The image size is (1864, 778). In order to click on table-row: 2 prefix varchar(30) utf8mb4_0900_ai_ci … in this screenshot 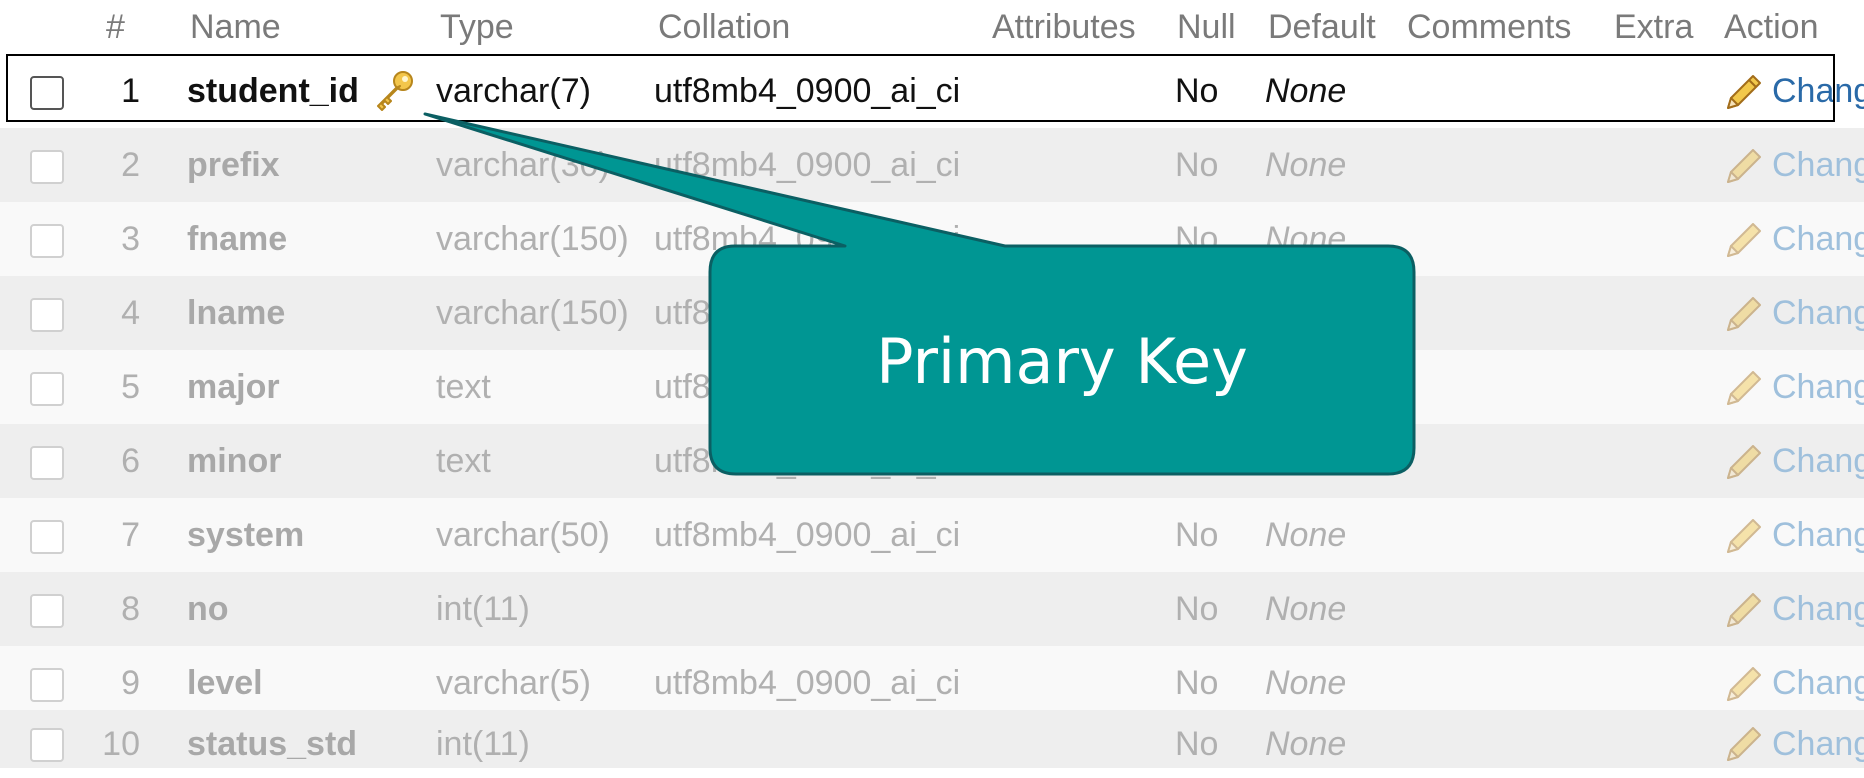, I will do `click(932, 165)`.